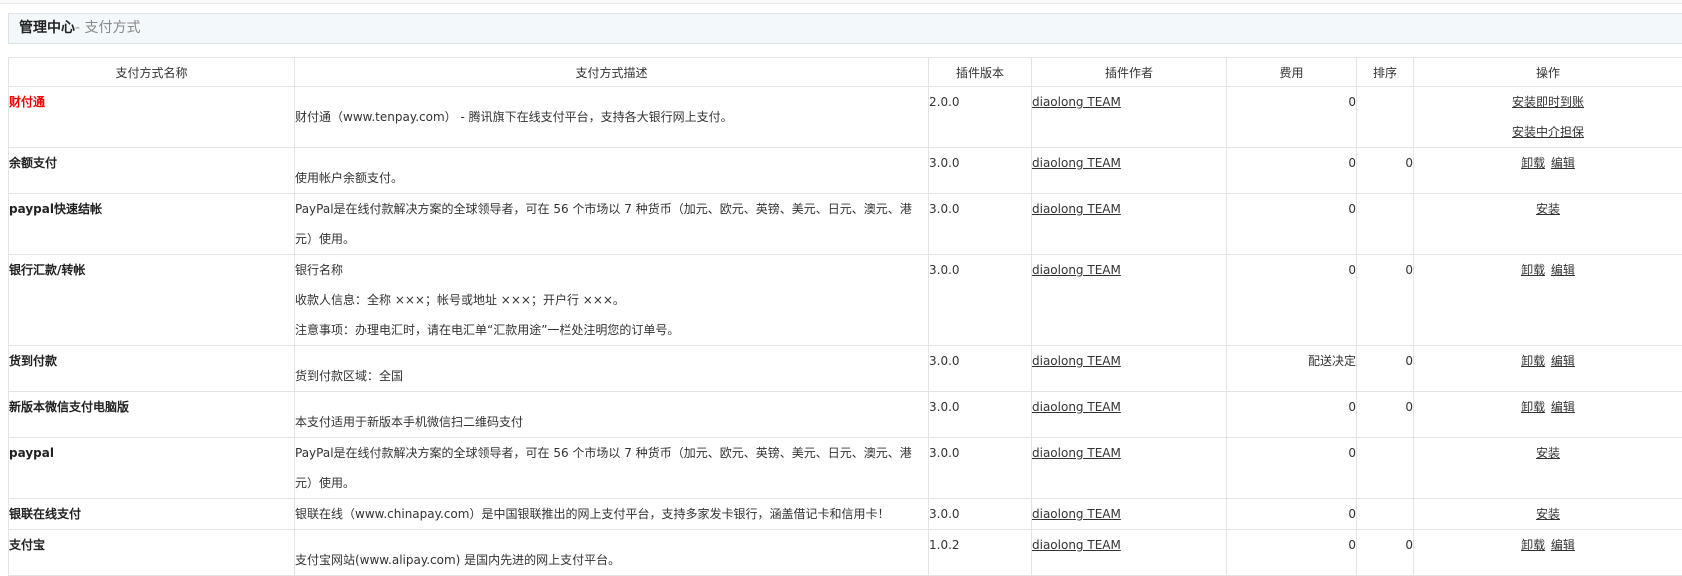 This screenshot has height=576, width=1682. I want to click on payment-name: paypal, so click(152, 468).